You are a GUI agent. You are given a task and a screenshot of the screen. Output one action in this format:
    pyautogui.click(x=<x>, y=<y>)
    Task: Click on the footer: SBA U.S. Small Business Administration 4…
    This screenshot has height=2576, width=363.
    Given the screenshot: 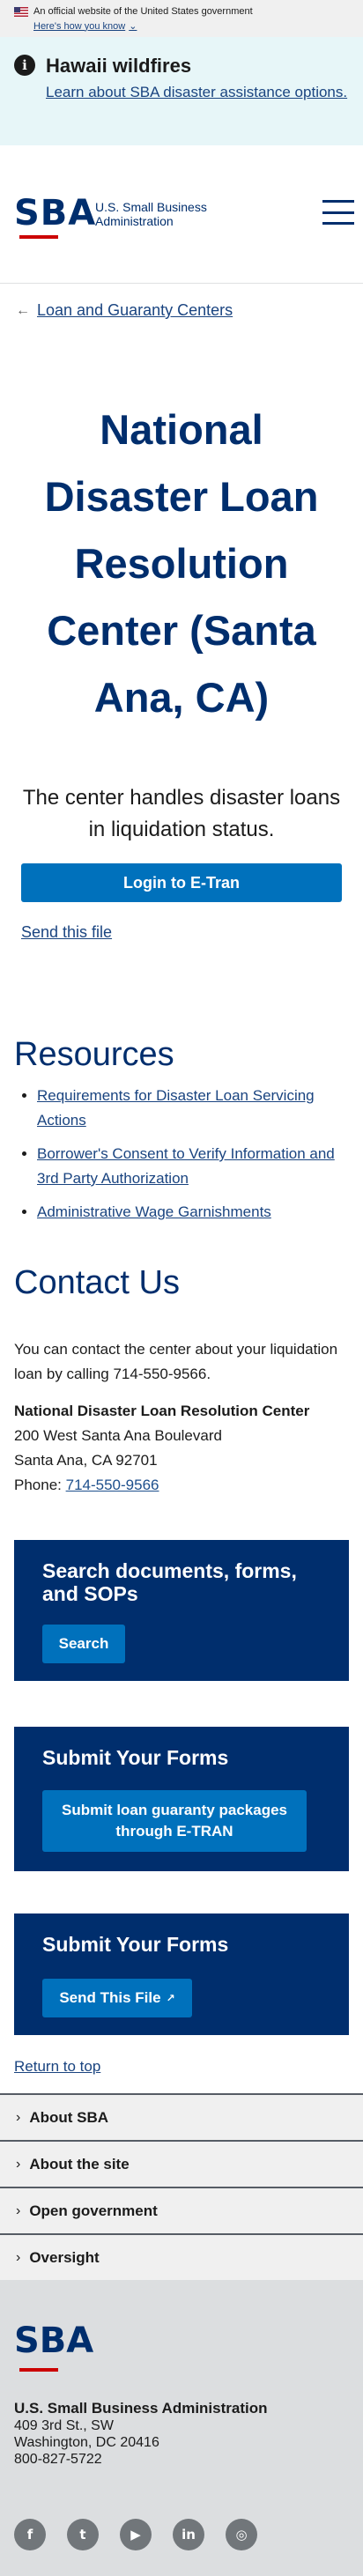 What is the action you would take?
    pyautogui.click(x=181, y=2428)
    